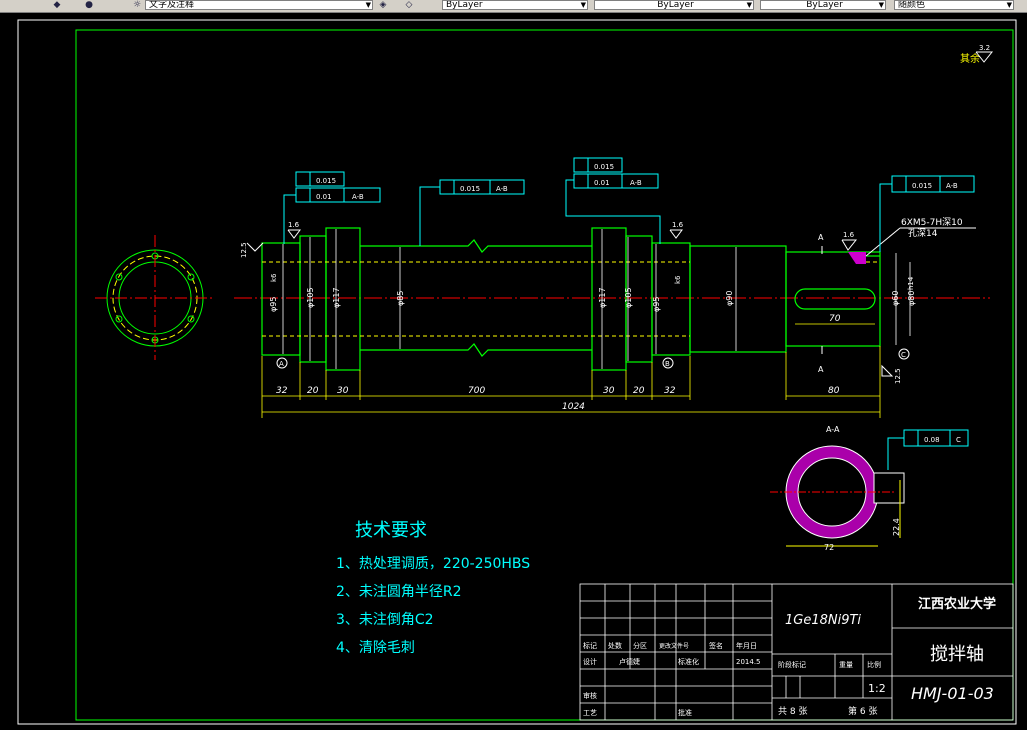 Image resolution: width=1027 pixels, height=730 pixels. Describe the element at coordinates (375, 648) in the screenshot. I see `requirement-item: 4、清除毛刺` at that location.